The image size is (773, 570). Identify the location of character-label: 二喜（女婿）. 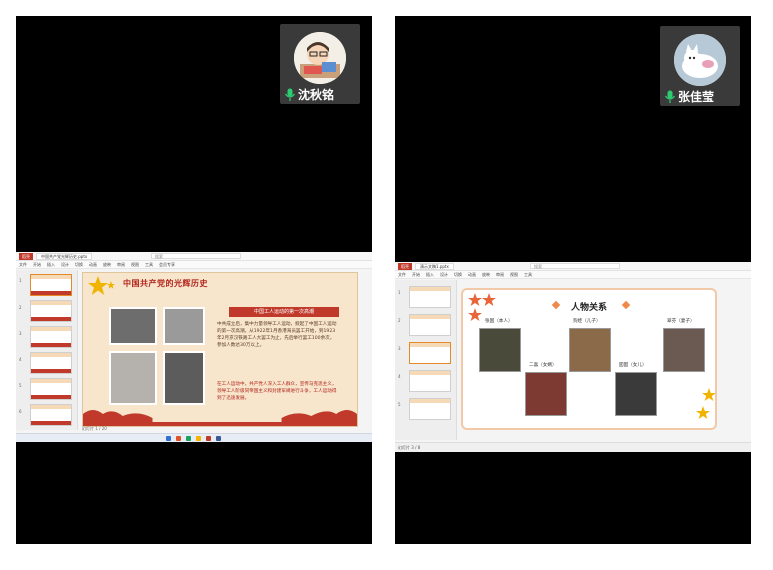
(543, 365).